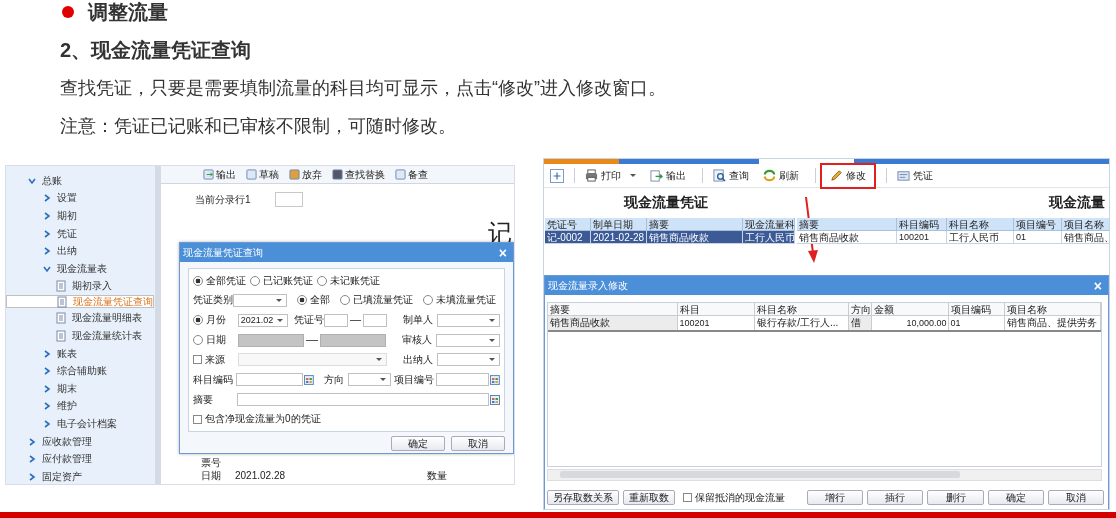 Image resolution: width=1116 pixels, height=518 pixels. I want to click on toolbar-button: 修改, so click(848, 175).